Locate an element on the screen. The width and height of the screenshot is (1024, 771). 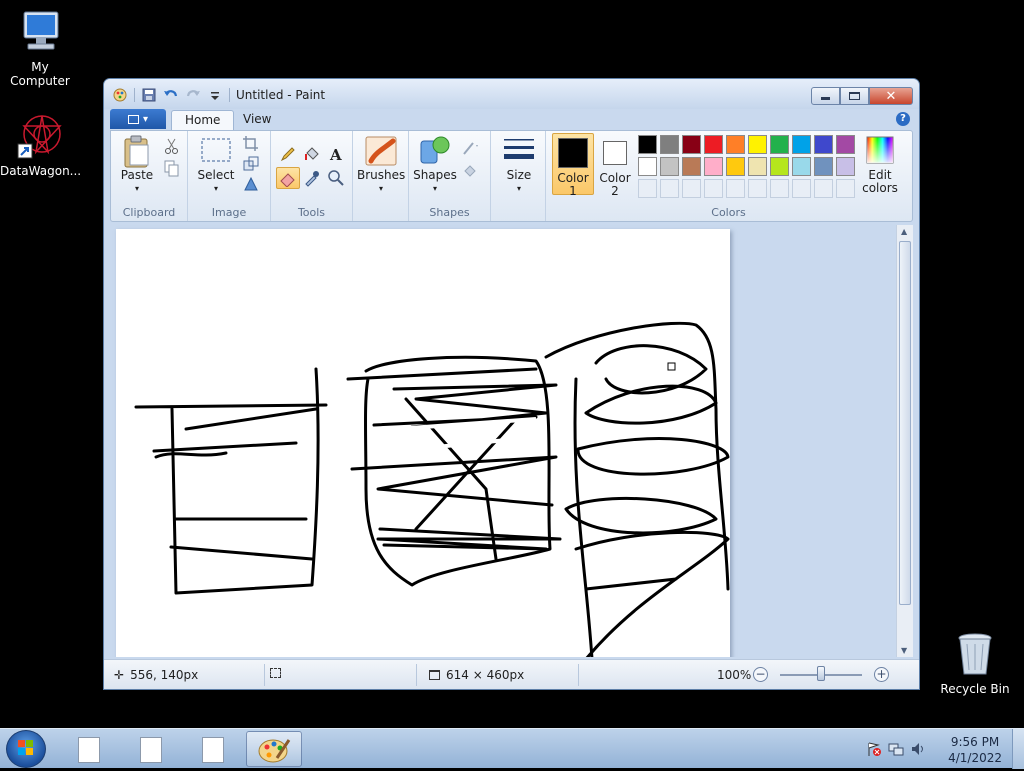
canvas-size-icon is located at coordinates (434, 675).